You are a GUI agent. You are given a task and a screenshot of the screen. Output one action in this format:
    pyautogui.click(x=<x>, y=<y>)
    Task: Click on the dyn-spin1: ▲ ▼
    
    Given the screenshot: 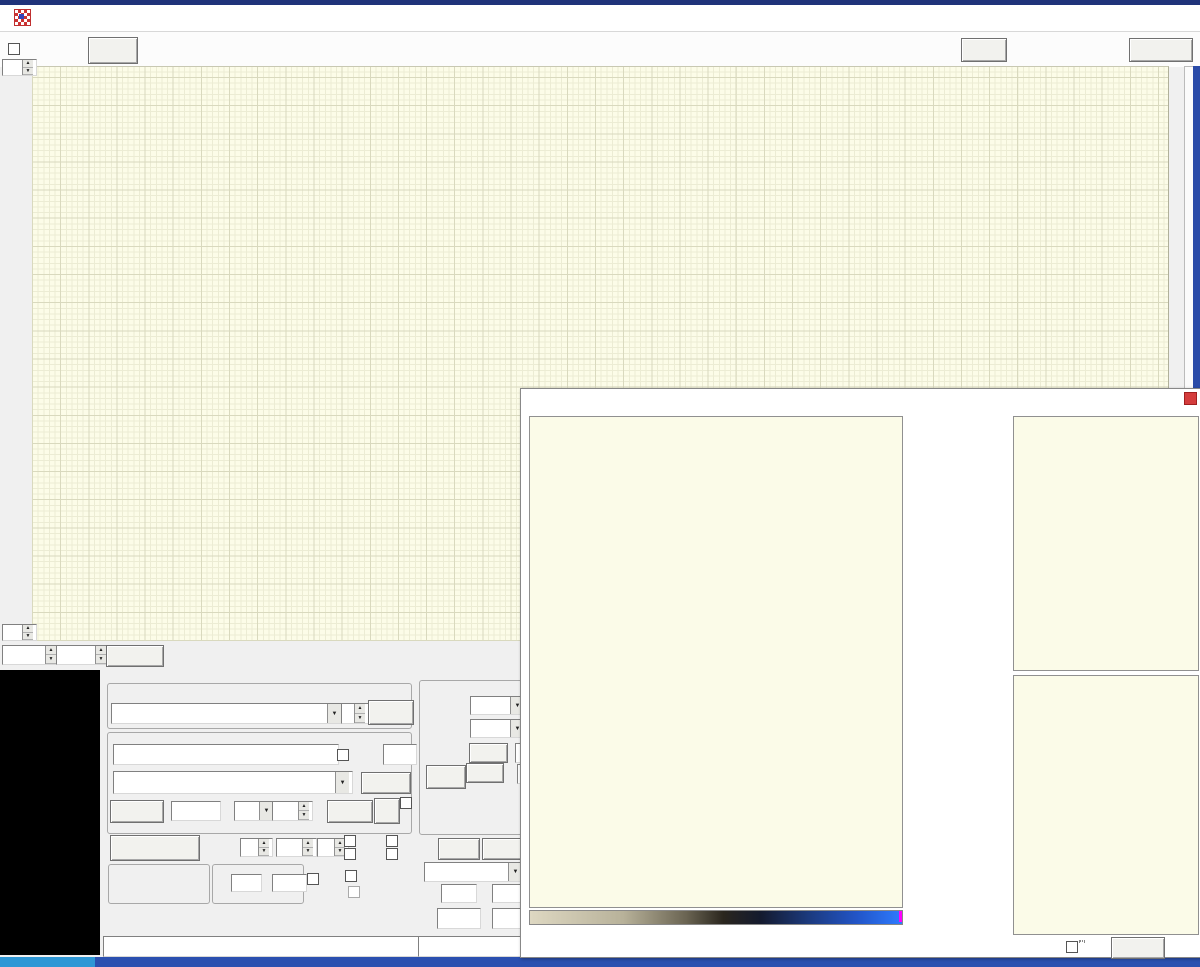 What is the action you would take?
    pyautogui.click(x=256, y=847)
    